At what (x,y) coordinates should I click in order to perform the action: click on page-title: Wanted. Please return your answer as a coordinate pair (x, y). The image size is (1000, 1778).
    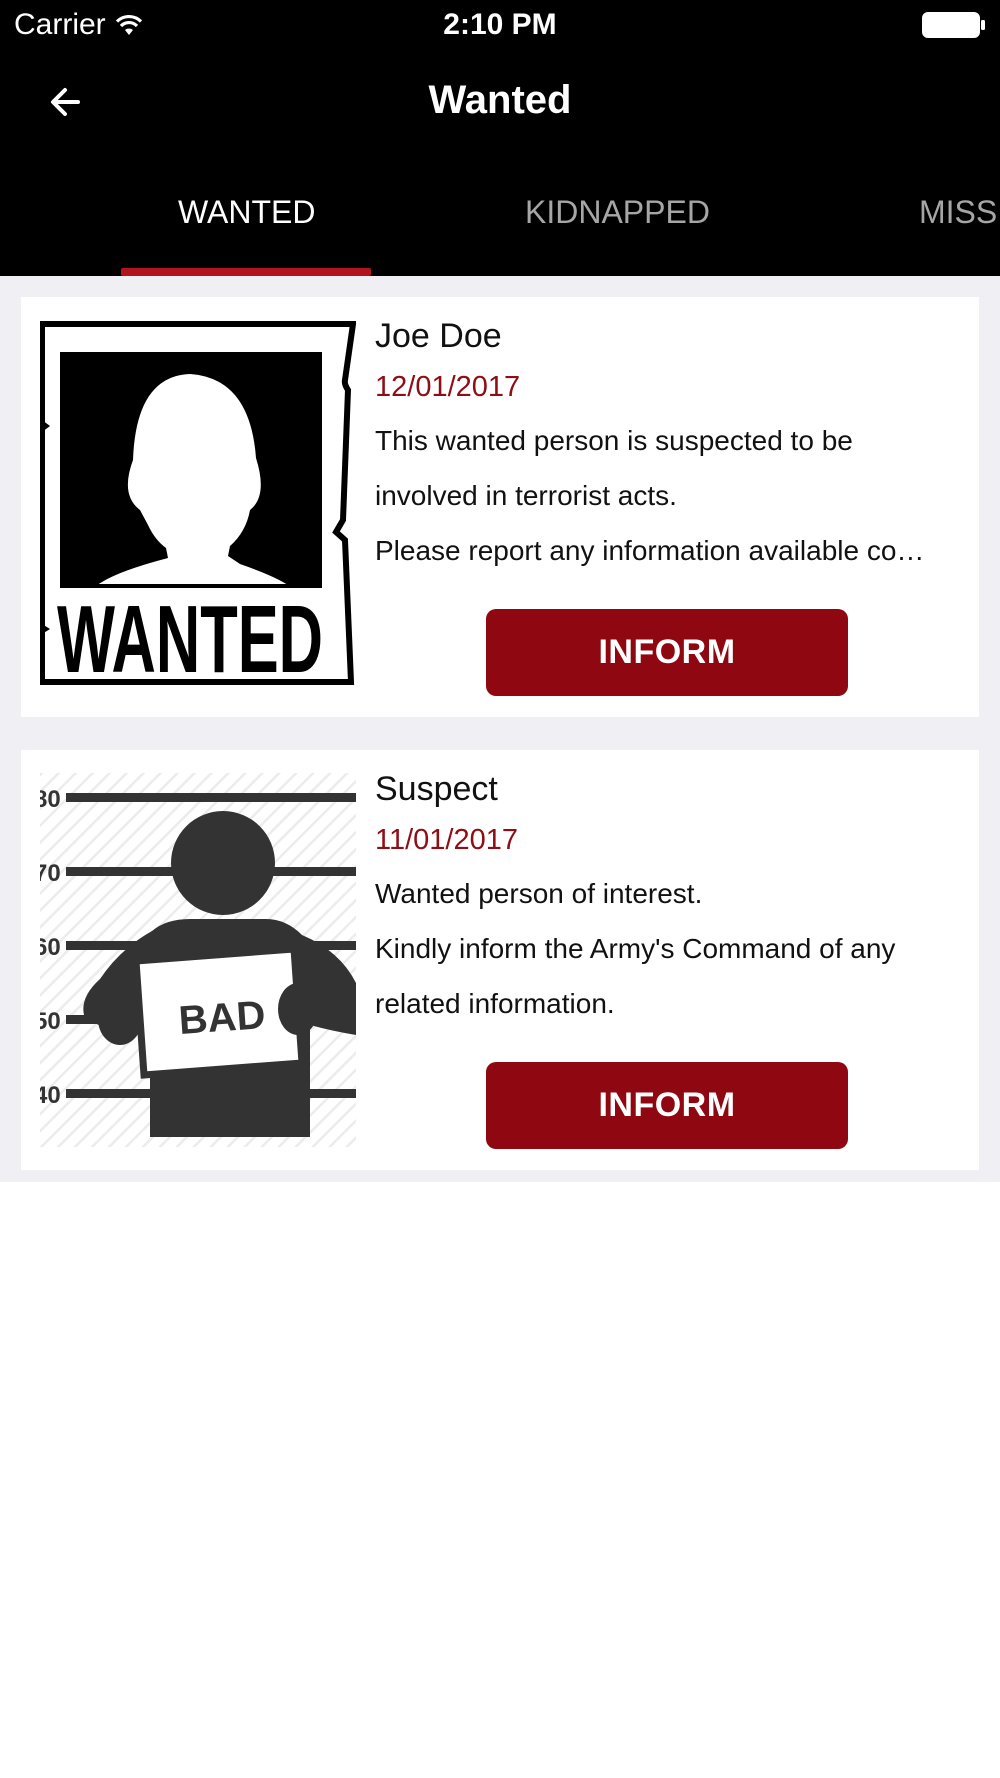
    Looking at the image, I should click on (500, 100).